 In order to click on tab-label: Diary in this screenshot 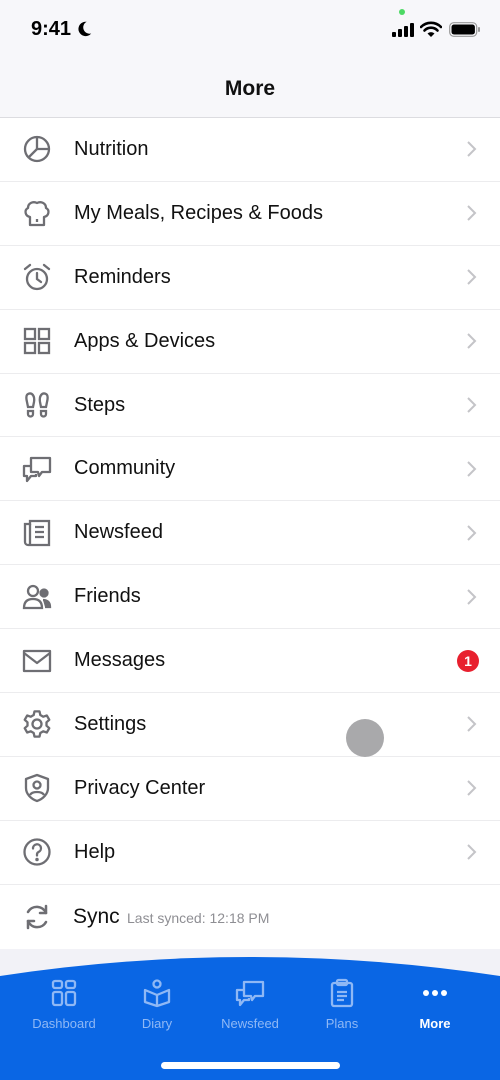, I will do `click(157, 1023)`.